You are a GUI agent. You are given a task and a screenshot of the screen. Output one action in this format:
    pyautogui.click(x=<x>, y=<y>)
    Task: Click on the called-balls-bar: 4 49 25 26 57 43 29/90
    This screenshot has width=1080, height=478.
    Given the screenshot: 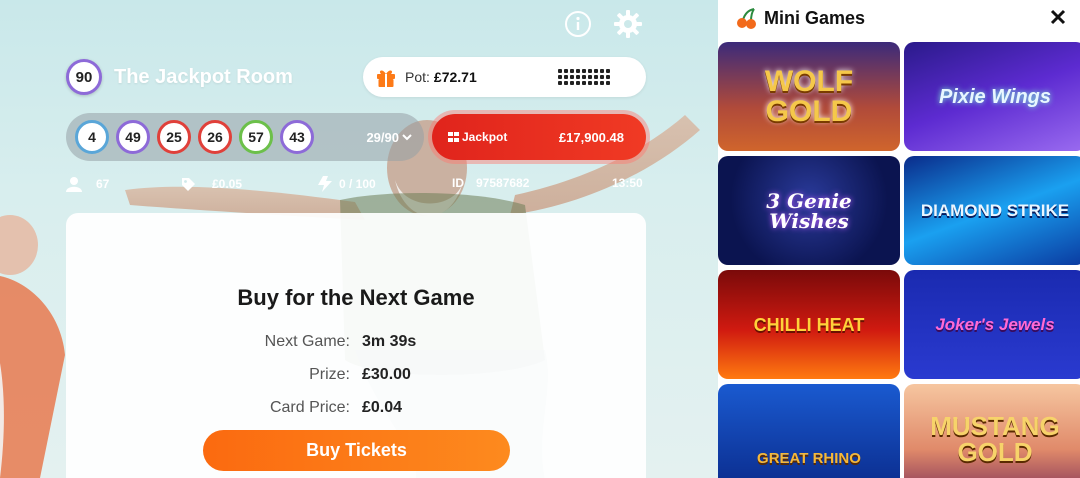 What is the action you would take?
    pyautogui.click(x=245, y=137)
    